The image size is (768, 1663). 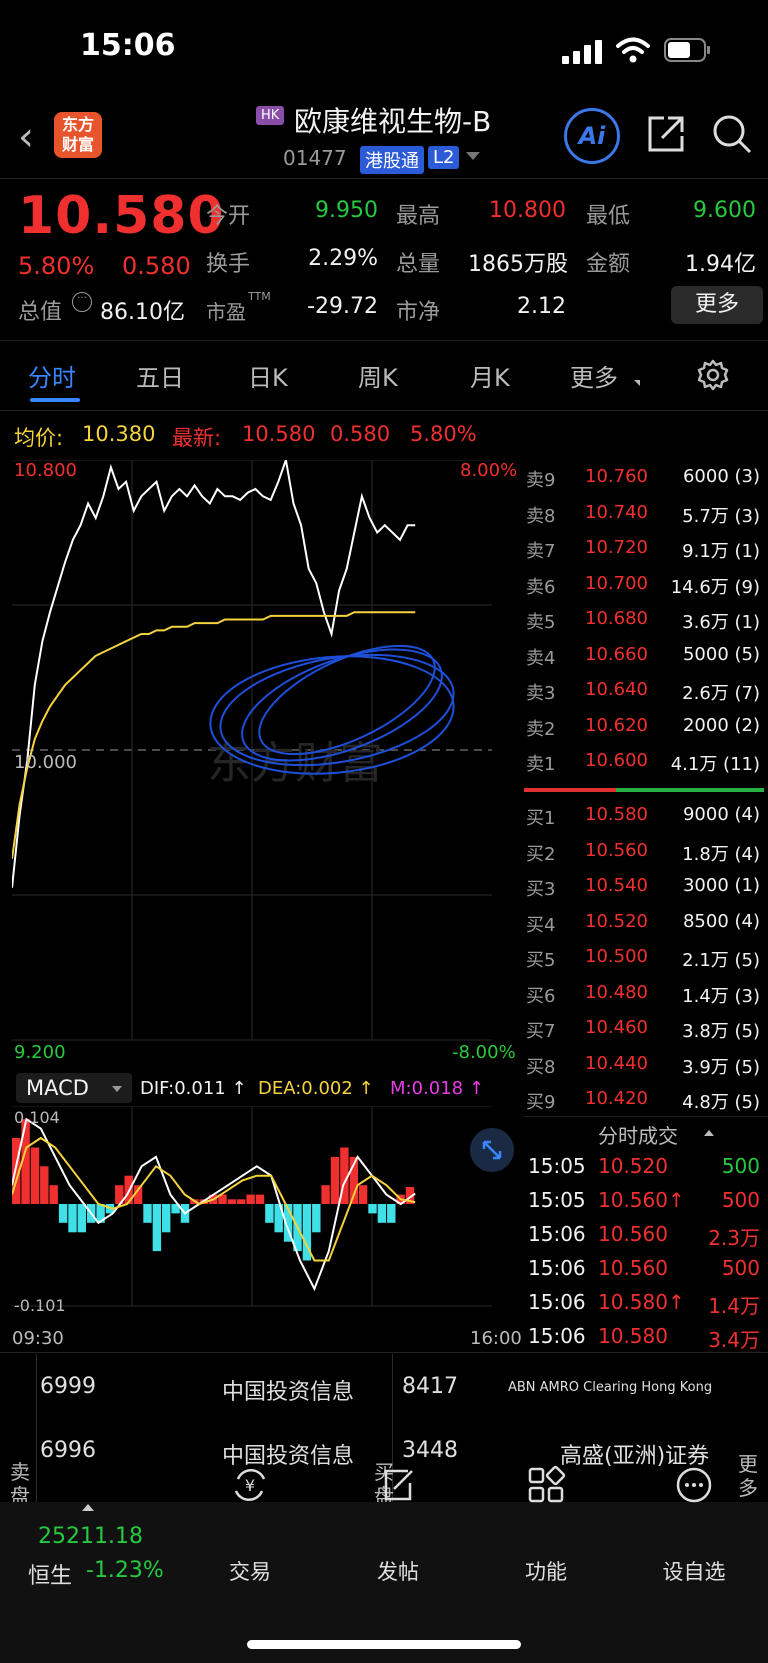 I want to click on ask-level-price: 10.640, so click(x=616, y=689).